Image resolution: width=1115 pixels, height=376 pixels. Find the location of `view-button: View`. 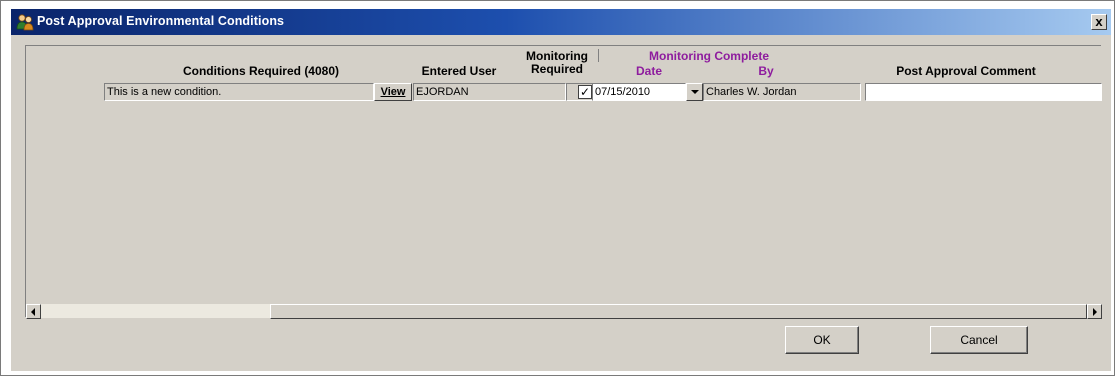

view-button: View is located at coordinates (393, 92).